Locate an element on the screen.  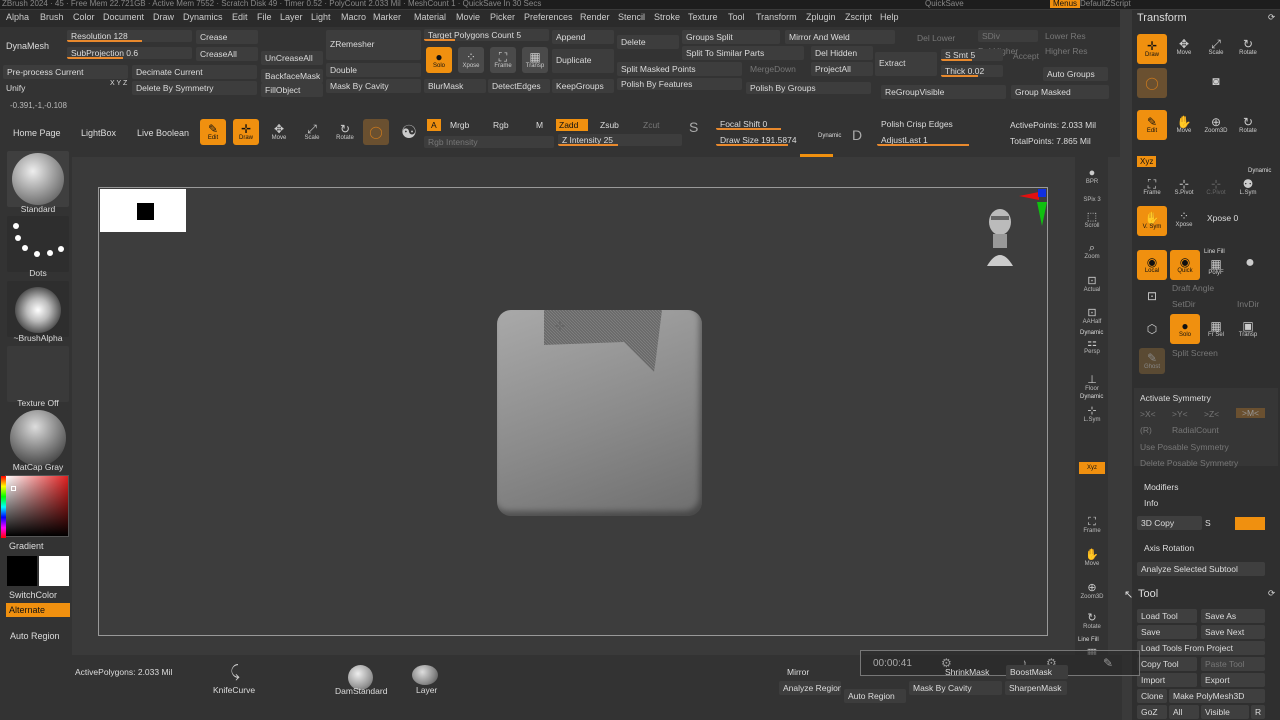
resolution-slider: Resolution 128 is located at coordinates (129, 36).